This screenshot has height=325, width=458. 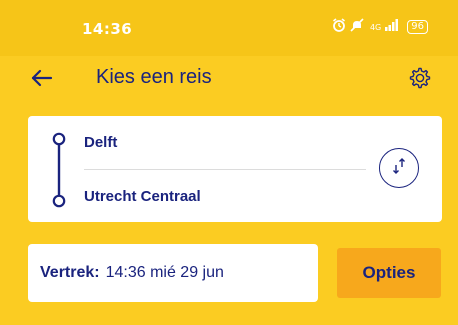 I want to click on swap-vertical-icon, so click(x=399, y=168).